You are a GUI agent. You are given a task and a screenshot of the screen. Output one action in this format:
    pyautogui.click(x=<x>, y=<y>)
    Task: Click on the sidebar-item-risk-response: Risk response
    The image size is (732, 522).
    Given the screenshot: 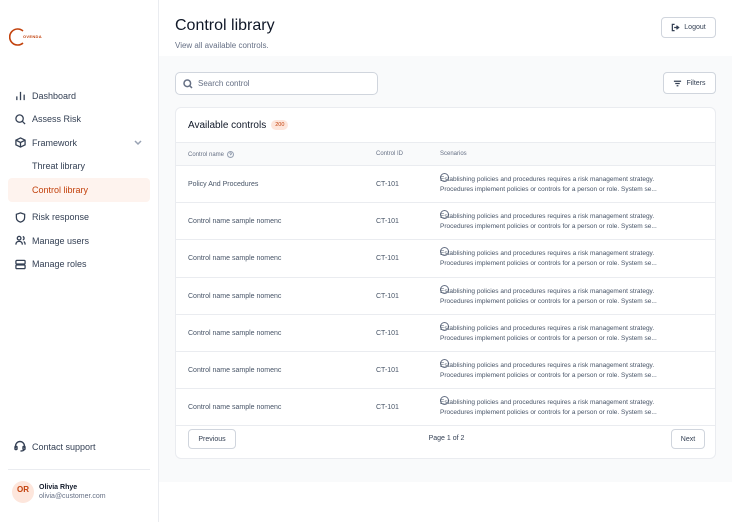 What is the action you would take?
    pyautogui.click(x=79, y=218)
    